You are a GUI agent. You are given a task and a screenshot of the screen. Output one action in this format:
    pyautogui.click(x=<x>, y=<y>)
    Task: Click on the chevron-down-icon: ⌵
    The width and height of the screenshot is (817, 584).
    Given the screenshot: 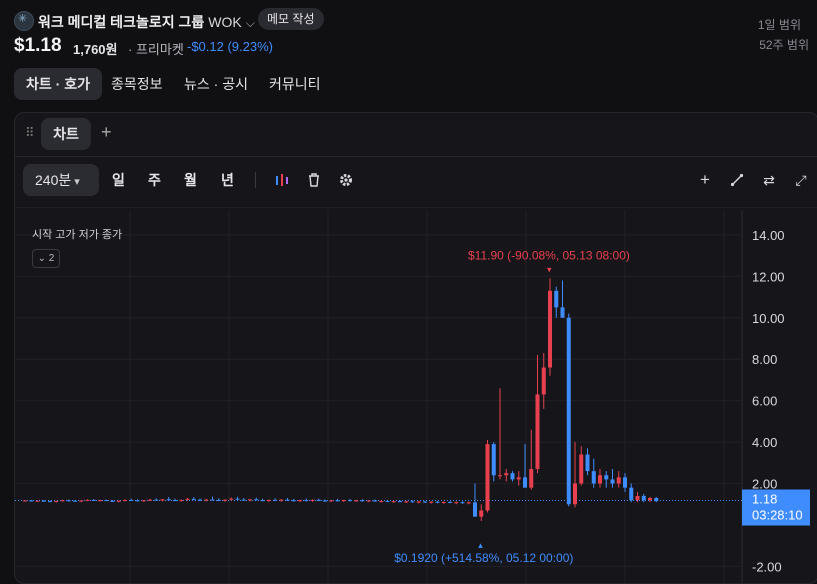 What is the action you would take?
    pyautogui.click(x=250, y=23)
    